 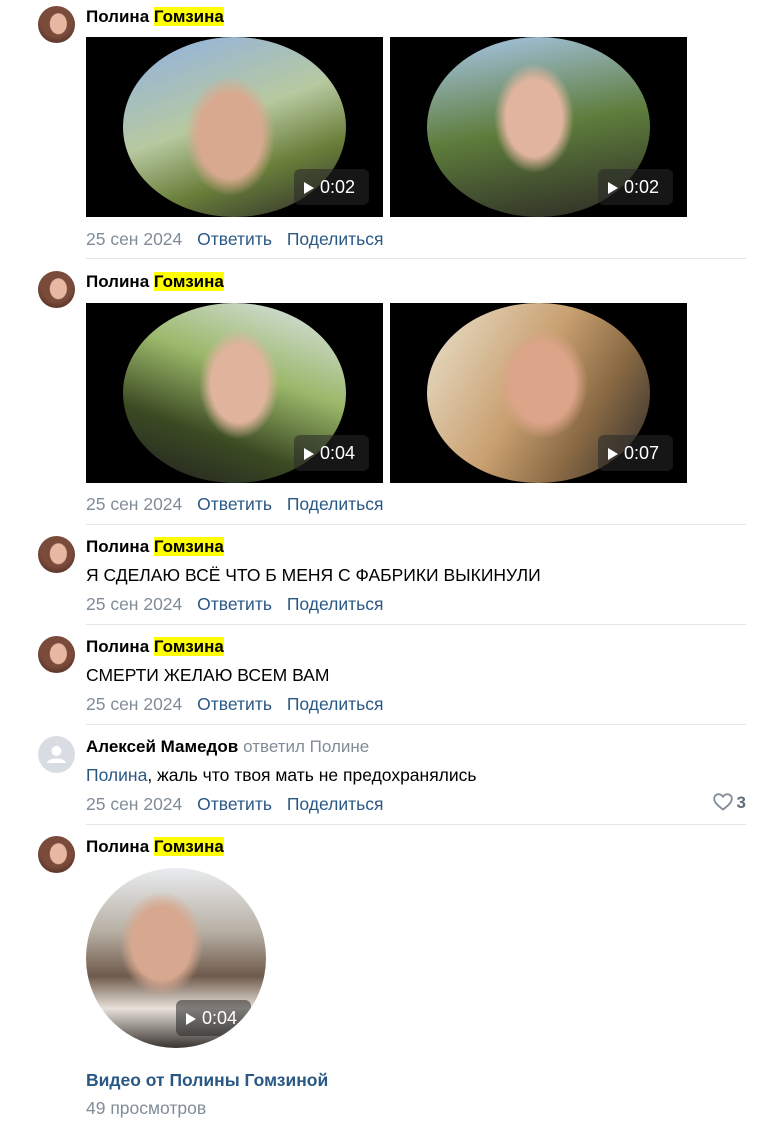 What do you see at coordinates (208, 675) in the screenshot?
I see `comment-text: СМЕРТИ ЖЕЛАЮ ВСЕМ ВАМ` at bounding box center [208, 675].